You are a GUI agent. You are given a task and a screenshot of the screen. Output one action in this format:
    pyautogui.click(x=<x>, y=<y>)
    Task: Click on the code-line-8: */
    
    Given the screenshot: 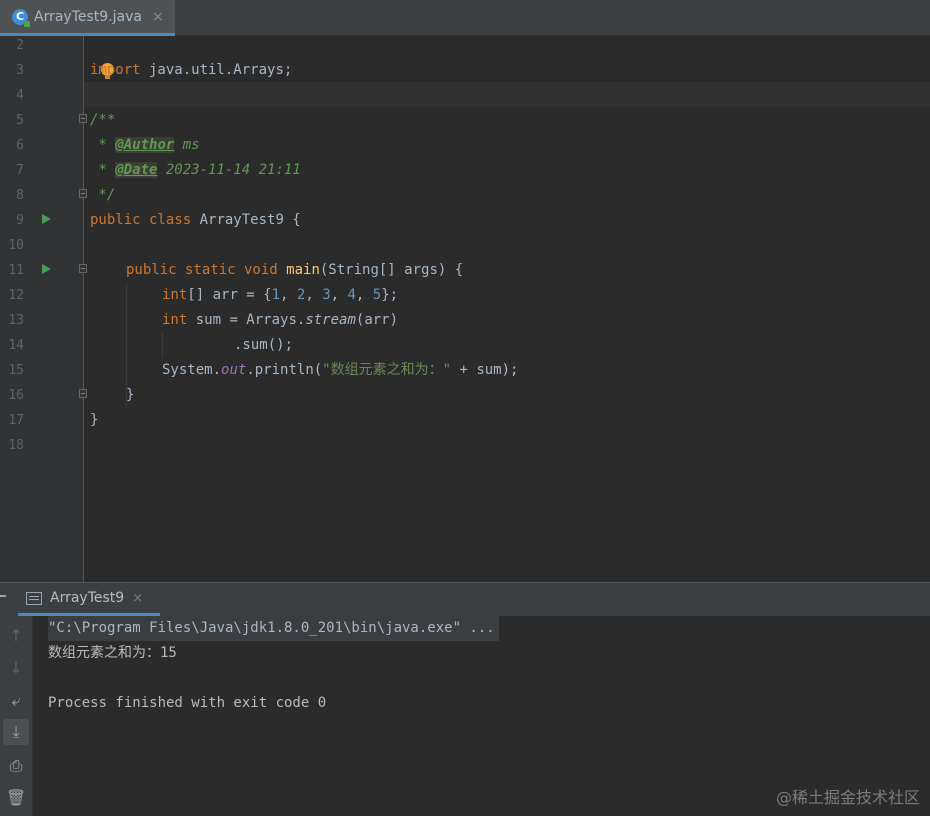 What is the action you would take?
    pyautogui.click(x=103, y=195)
    